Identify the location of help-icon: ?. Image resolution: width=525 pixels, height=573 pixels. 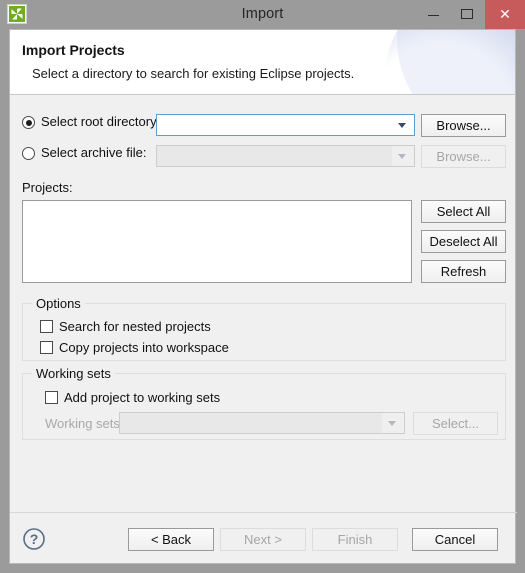
(34, 539).